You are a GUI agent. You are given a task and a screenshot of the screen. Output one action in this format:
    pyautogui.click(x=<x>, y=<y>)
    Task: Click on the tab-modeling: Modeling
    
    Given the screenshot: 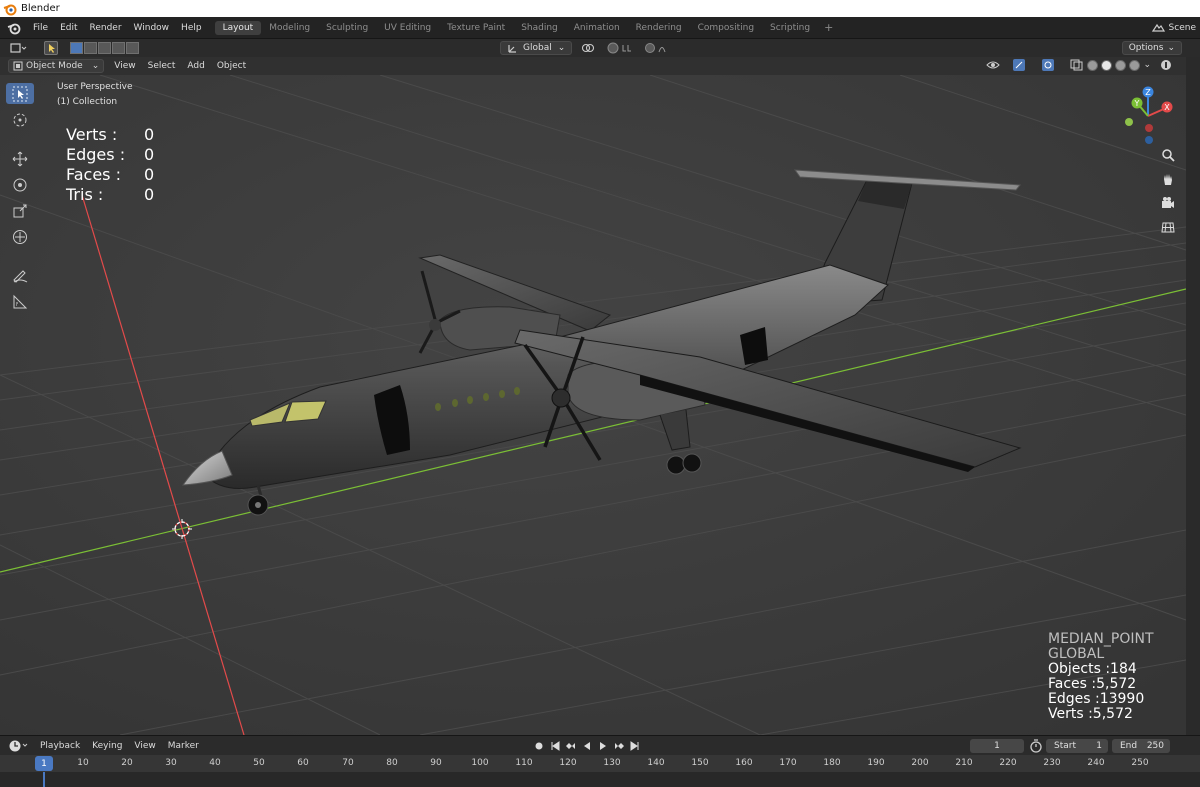 What is the action you would take?
    pyautogui.click(x=289, y=28)
    